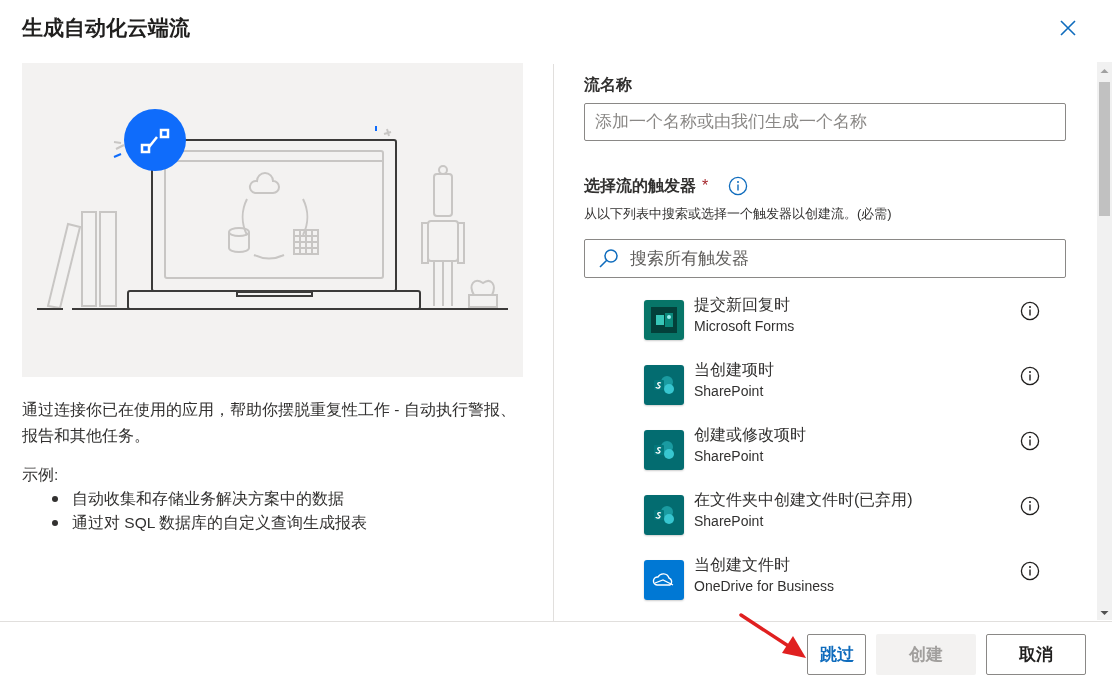 The width and height of the screenshot is (1112, 697). What do you see at coordinates (750, 435) in the screenshot?
I see `trigger-title: 创建或修改项时` at bounding box center [750, 435].